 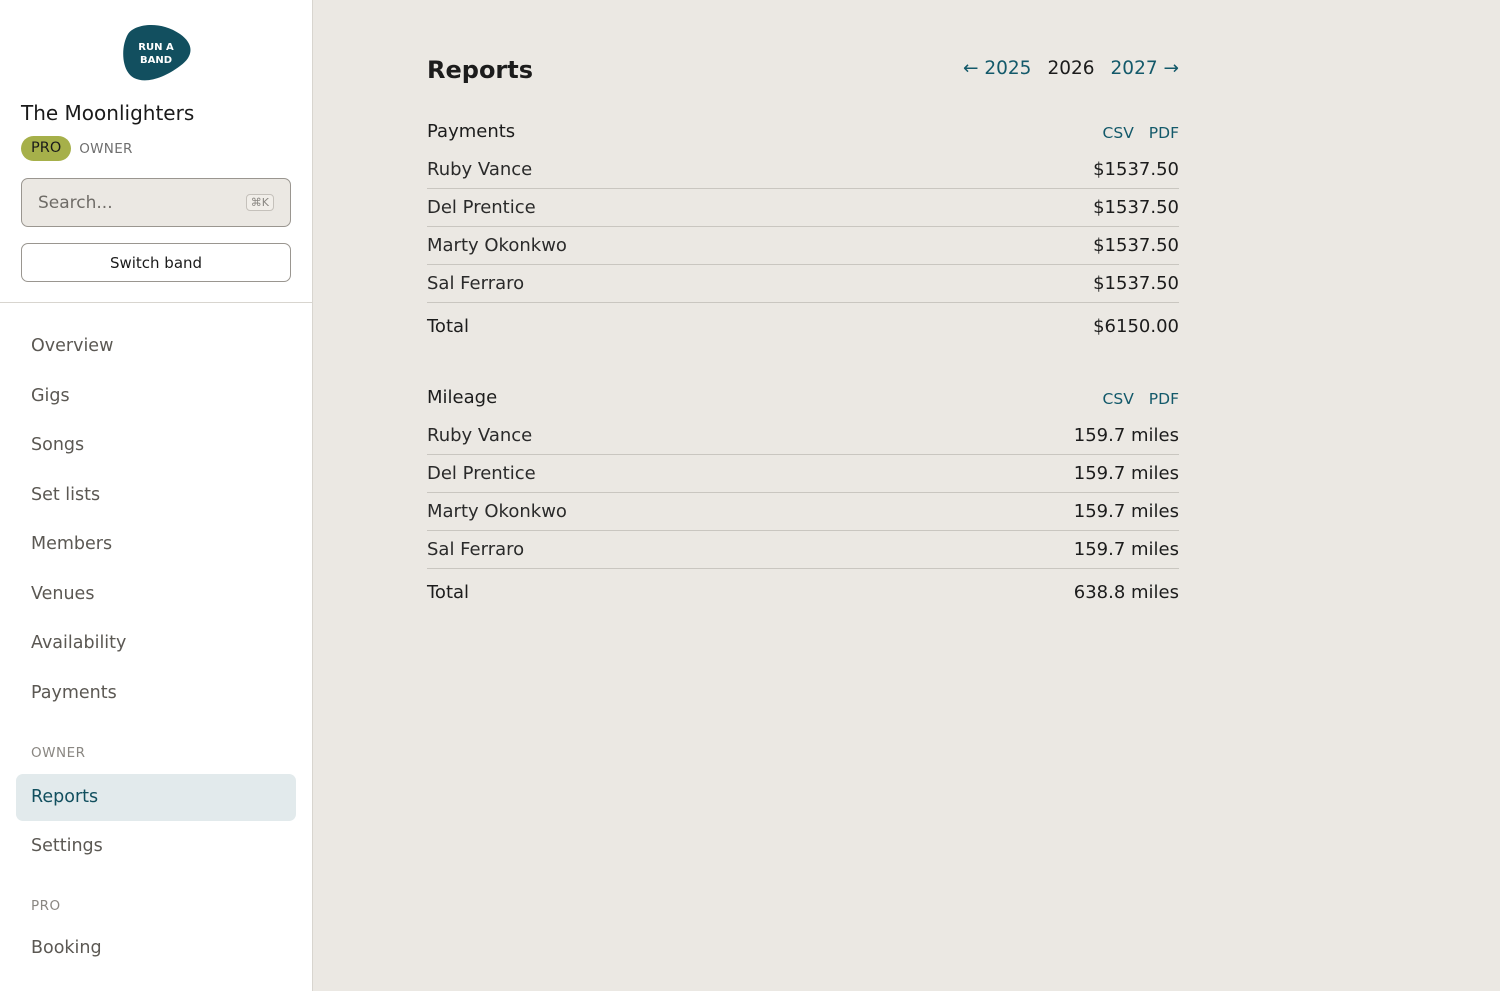 What do you see at coordinates (462, 397) in the screenshot?
I see `mileage-title: Mileage` at bounding box center [462, 397].